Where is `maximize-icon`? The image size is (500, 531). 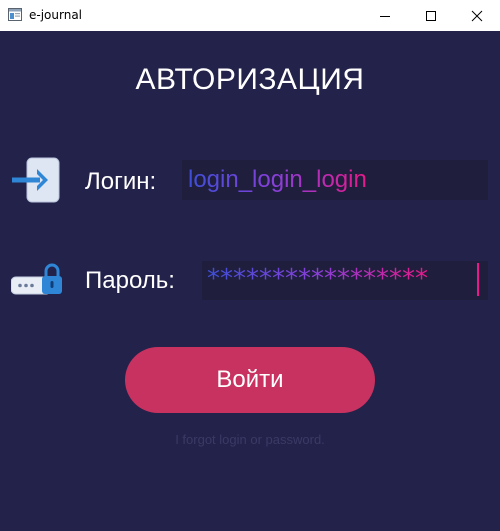 maximize-icon is located at coordinates (431, 15).